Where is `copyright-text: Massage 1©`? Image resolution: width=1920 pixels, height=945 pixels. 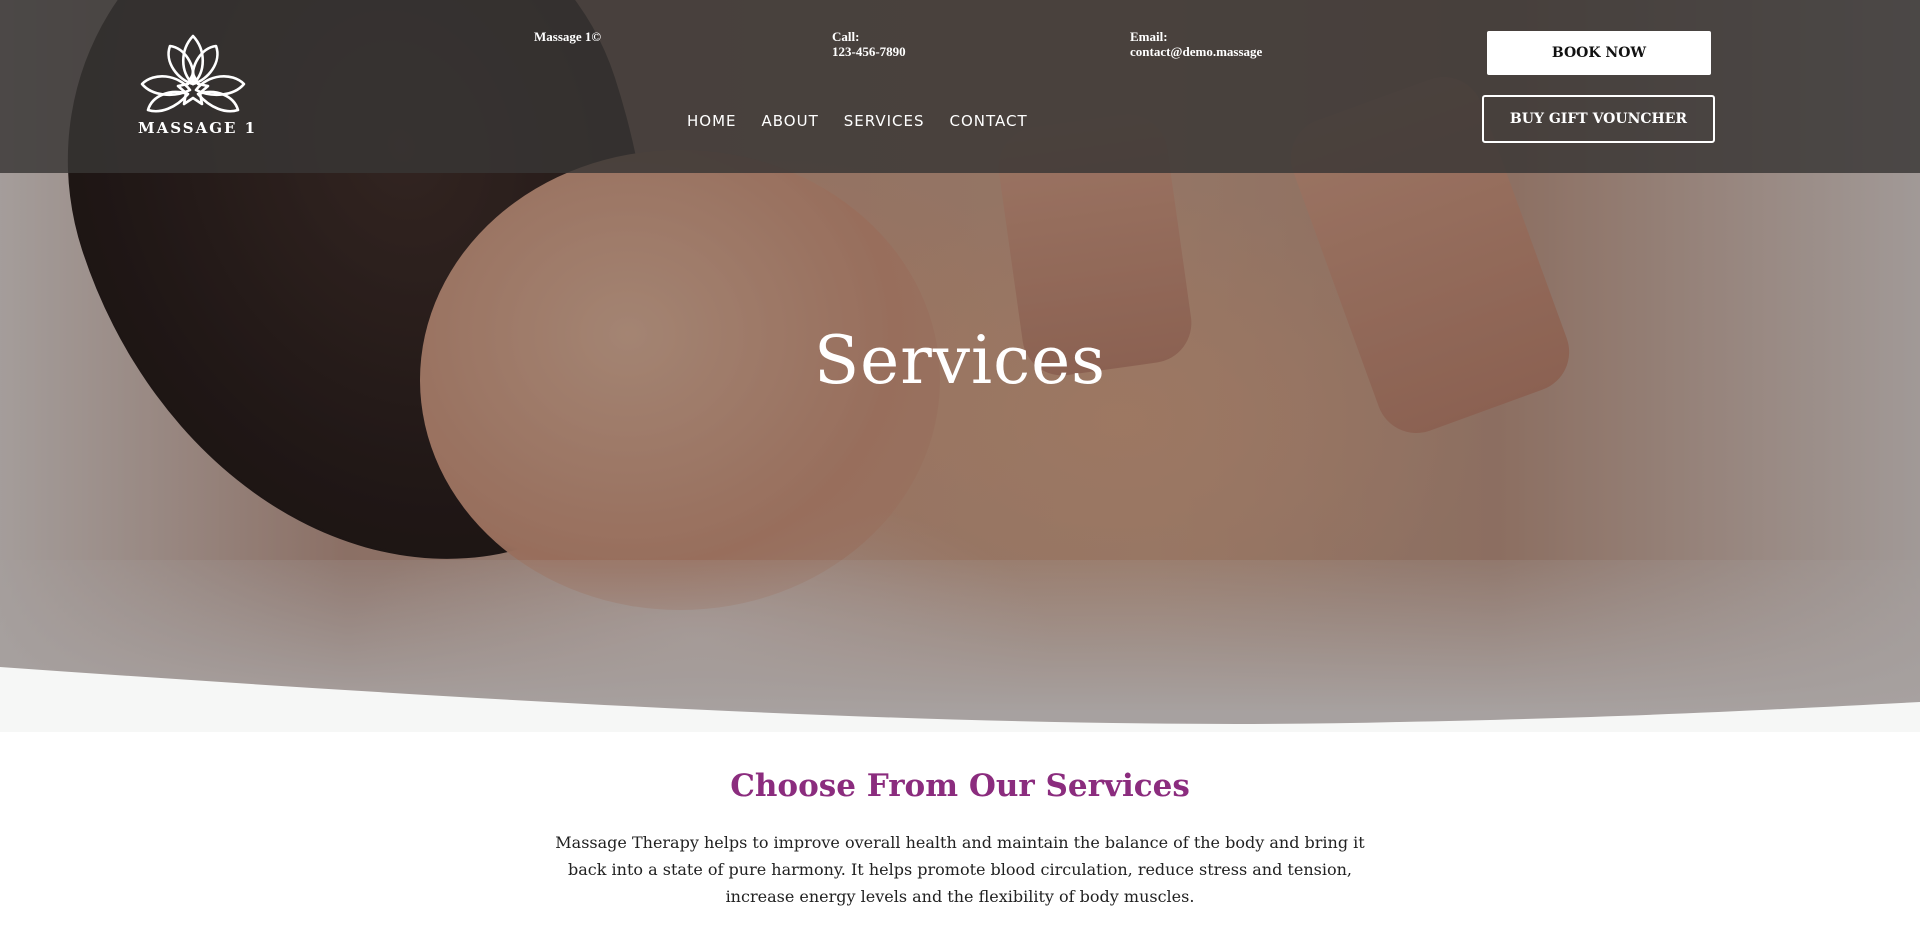 copyright-text: Massage 1© is located at coordinates (567, 36).